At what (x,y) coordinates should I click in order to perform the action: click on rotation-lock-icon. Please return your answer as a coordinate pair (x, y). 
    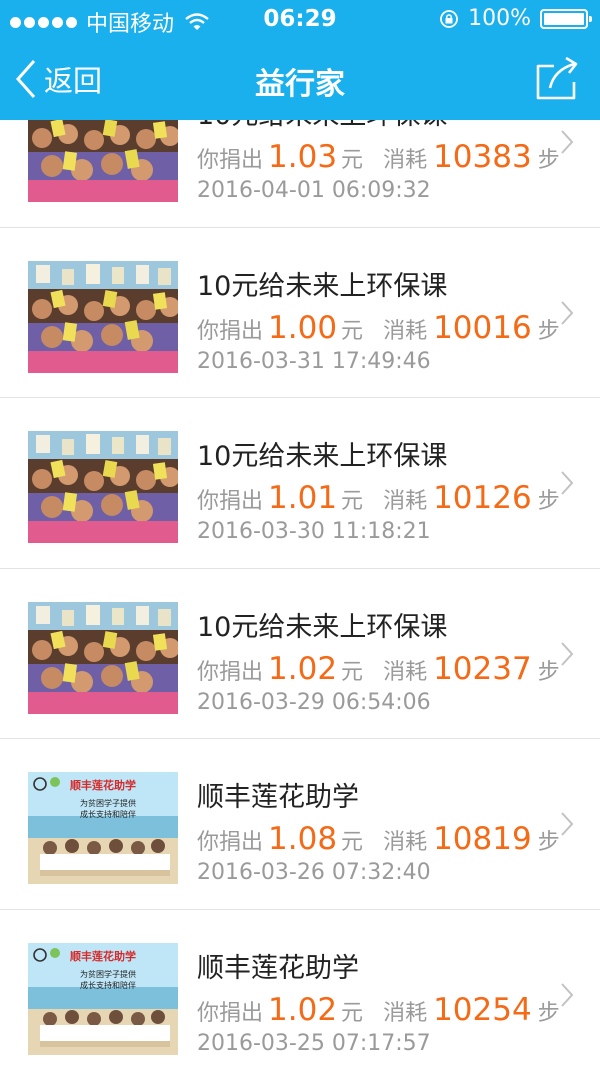
    Looking at the image, I should click on (449, 18).